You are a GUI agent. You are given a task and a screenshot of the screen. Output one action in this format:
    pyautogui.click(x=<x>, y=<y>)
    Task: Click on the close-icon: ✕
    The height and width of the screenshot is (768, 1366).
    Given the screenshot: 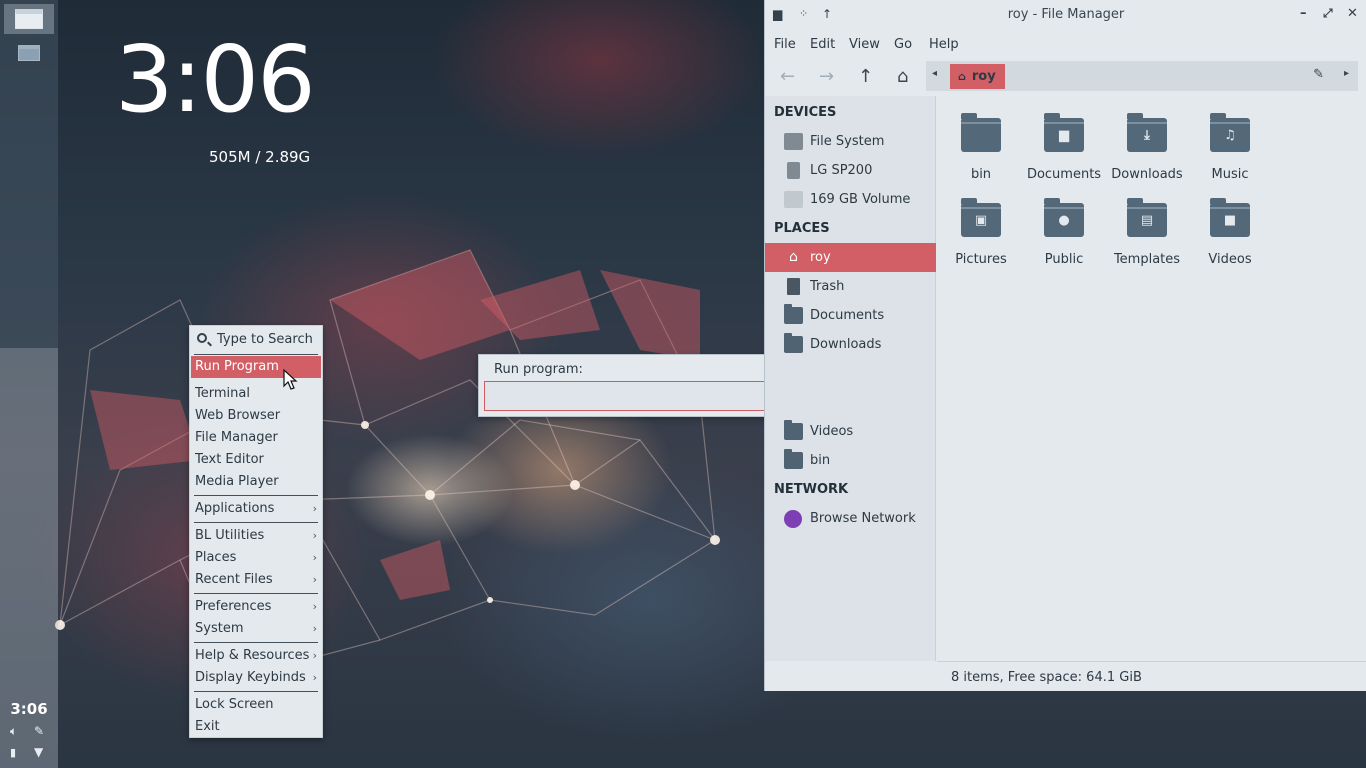 What is the action you would take?
    pyautogui.click(x=1352, y=13)
    